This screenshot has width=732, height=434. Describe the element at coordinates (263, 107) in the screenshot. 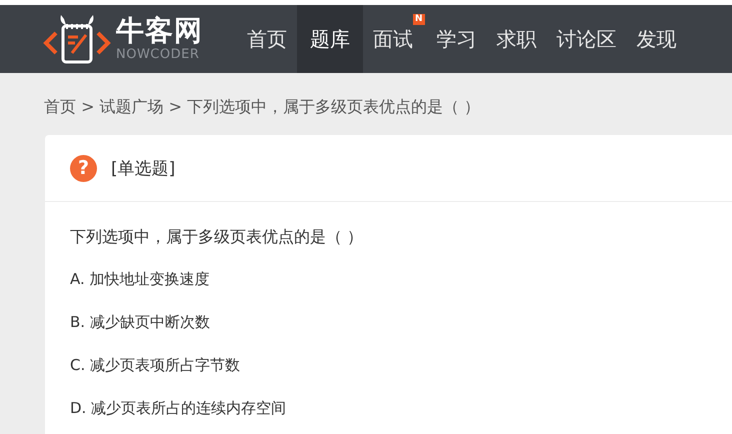

I see `breadcrumb: 首页 > 试题广场 > 下列选项中，属于多级页表优点的是（ ）` at that location.